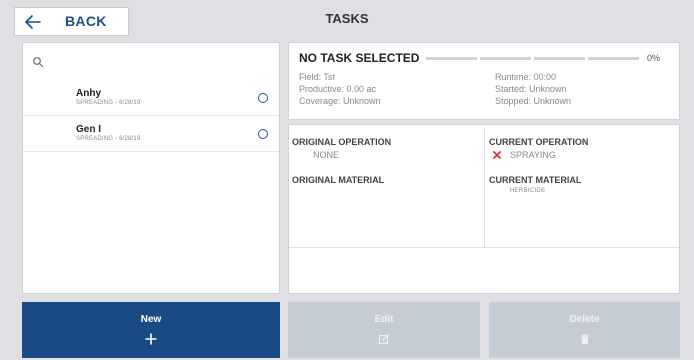 The image size is (694, 360). What do you see at coordinates (384, 319) in the screenshot?
I see `edit-button-label: Edit` at bounding box center [384, 319].